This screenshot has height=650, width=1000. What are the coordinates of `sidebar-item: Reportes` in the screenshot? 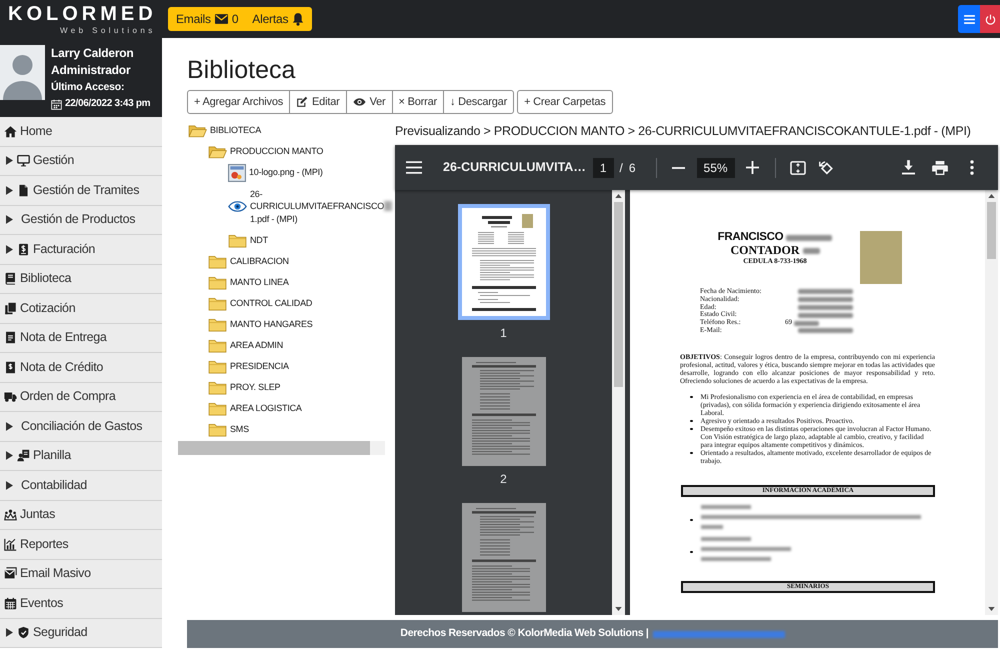 It's located at (81, 545).